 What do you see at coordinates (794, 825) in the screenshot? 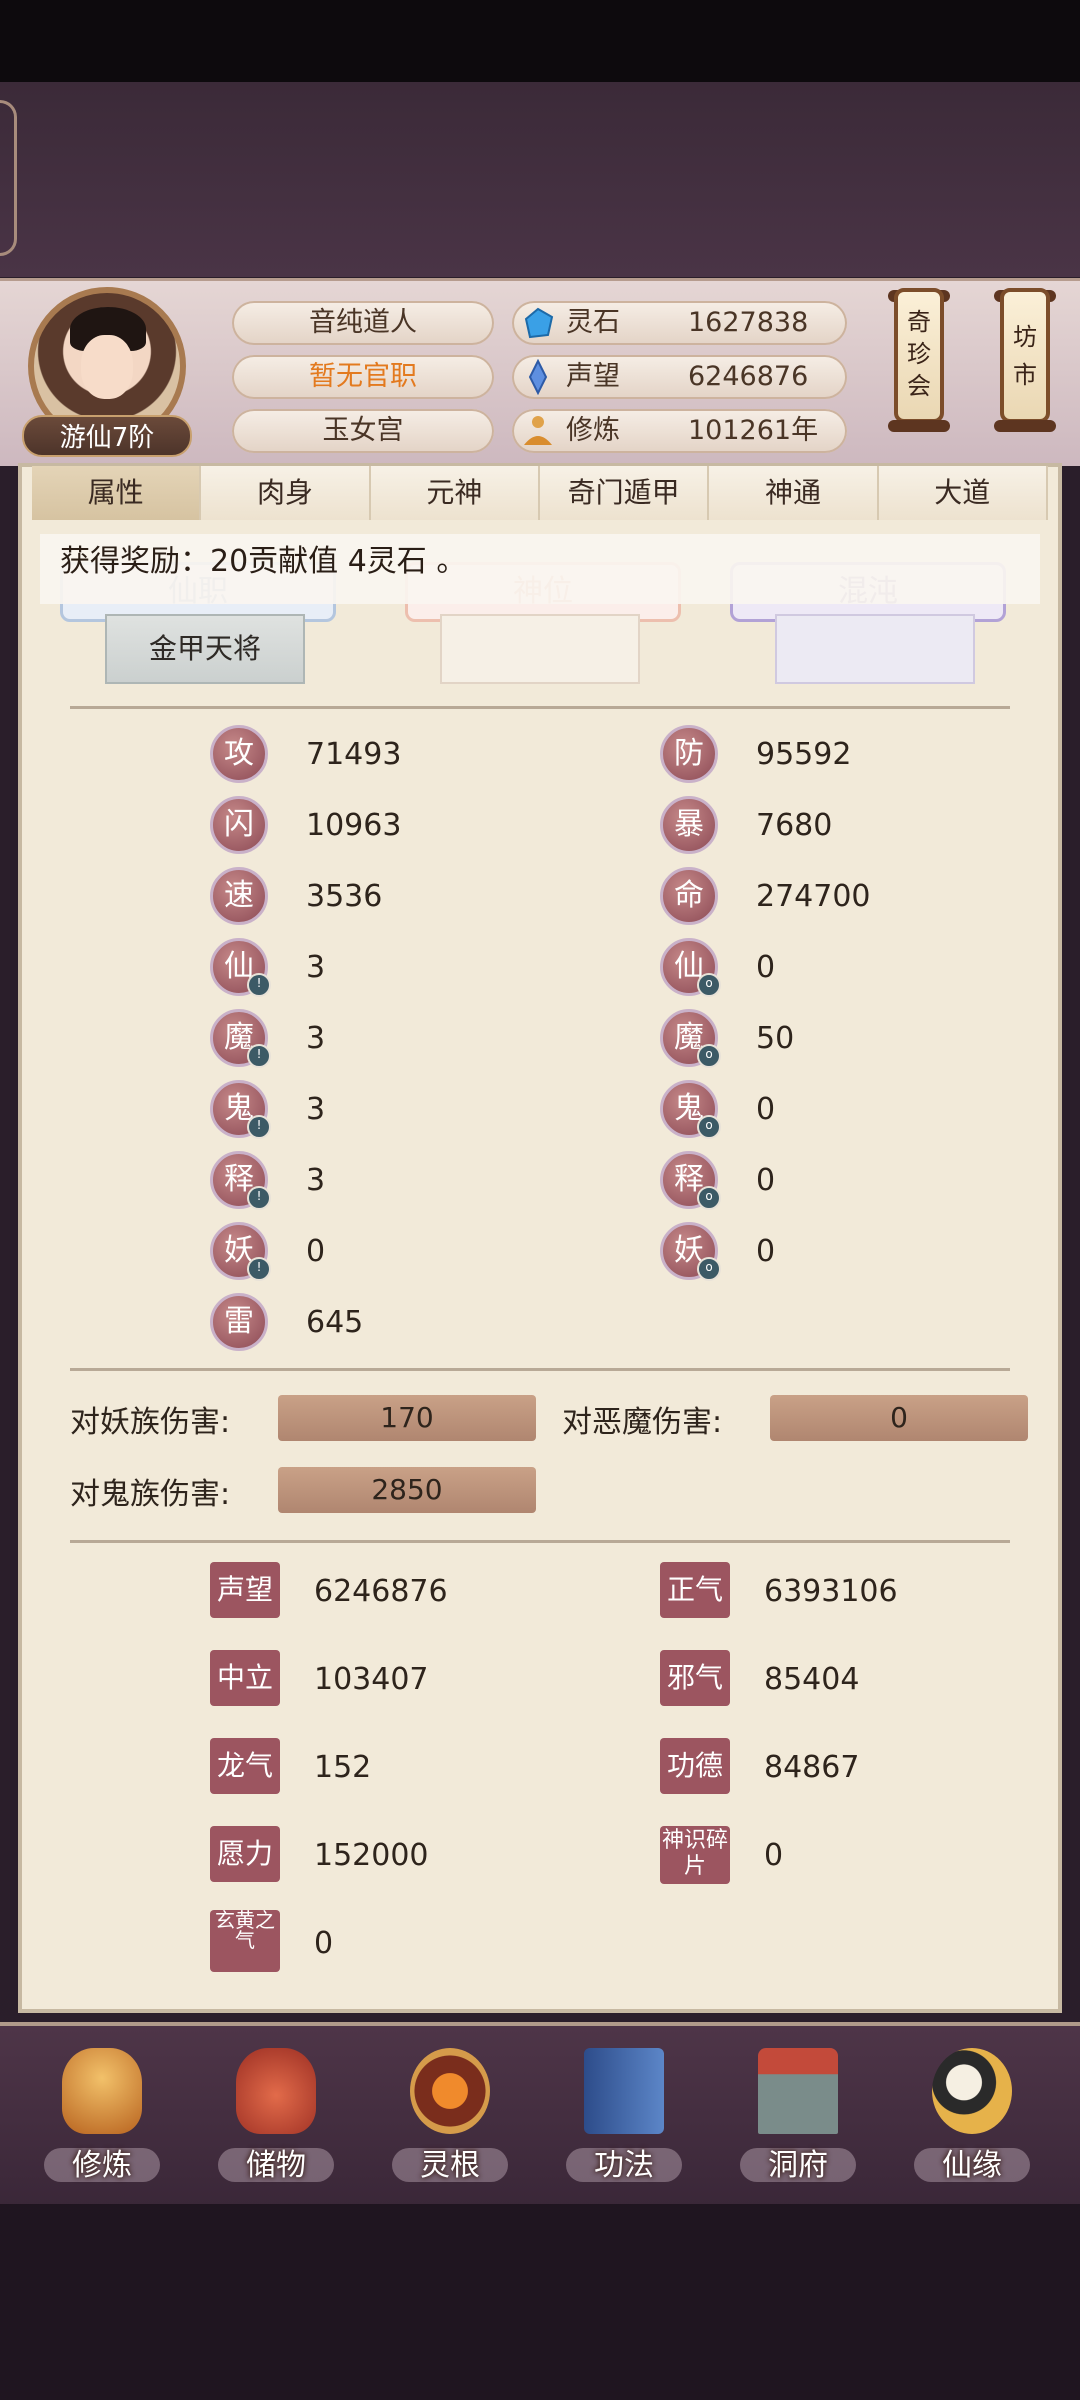
I see `stat-value: 7680` at bounding box center [794, 825].